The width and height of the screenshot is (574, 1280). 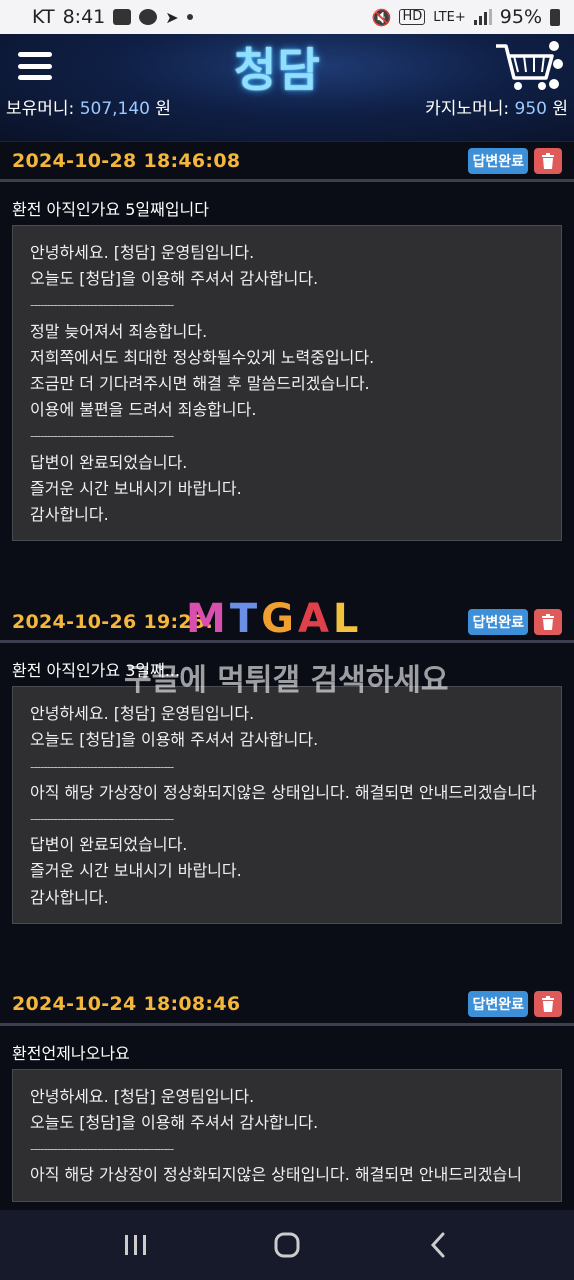 I want to click on site-logo: 청담, so click(x=277, y=67).